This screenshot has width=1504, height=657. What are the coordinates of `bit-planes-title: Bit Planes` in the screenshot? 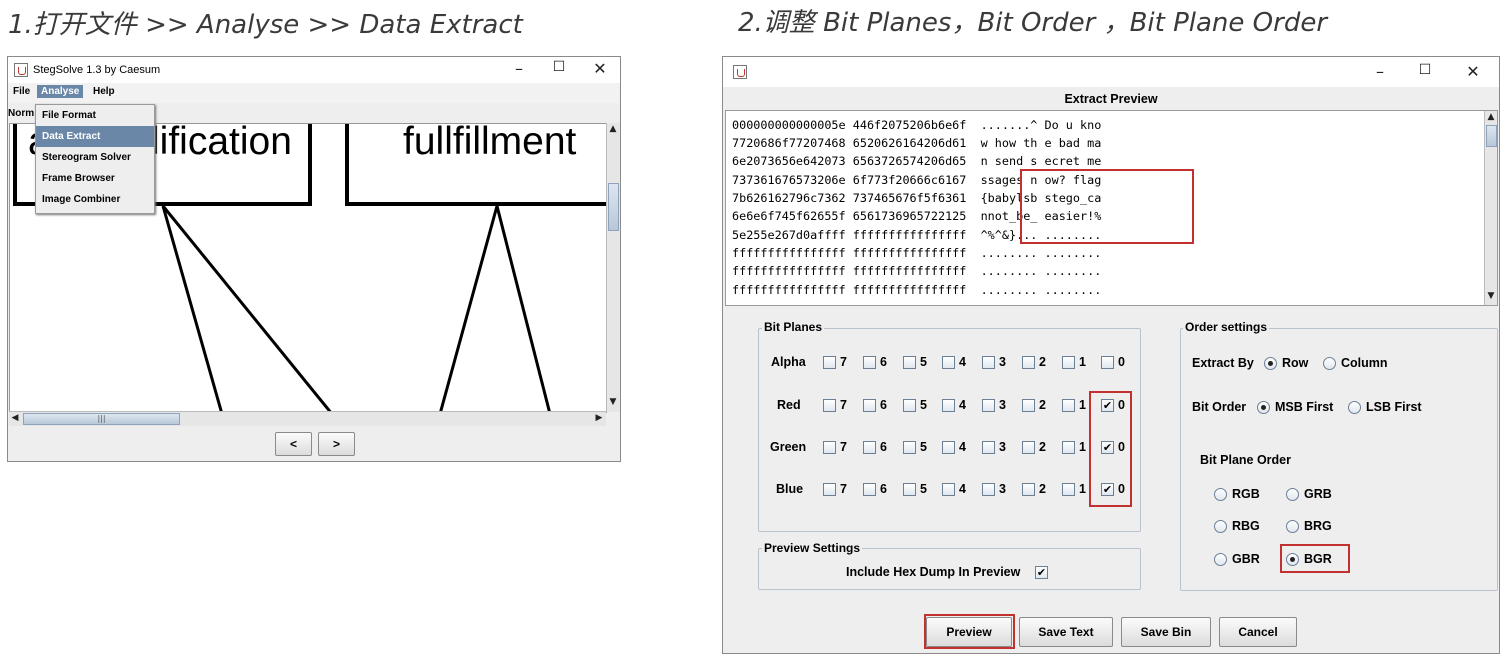 It's located at (793, 327).